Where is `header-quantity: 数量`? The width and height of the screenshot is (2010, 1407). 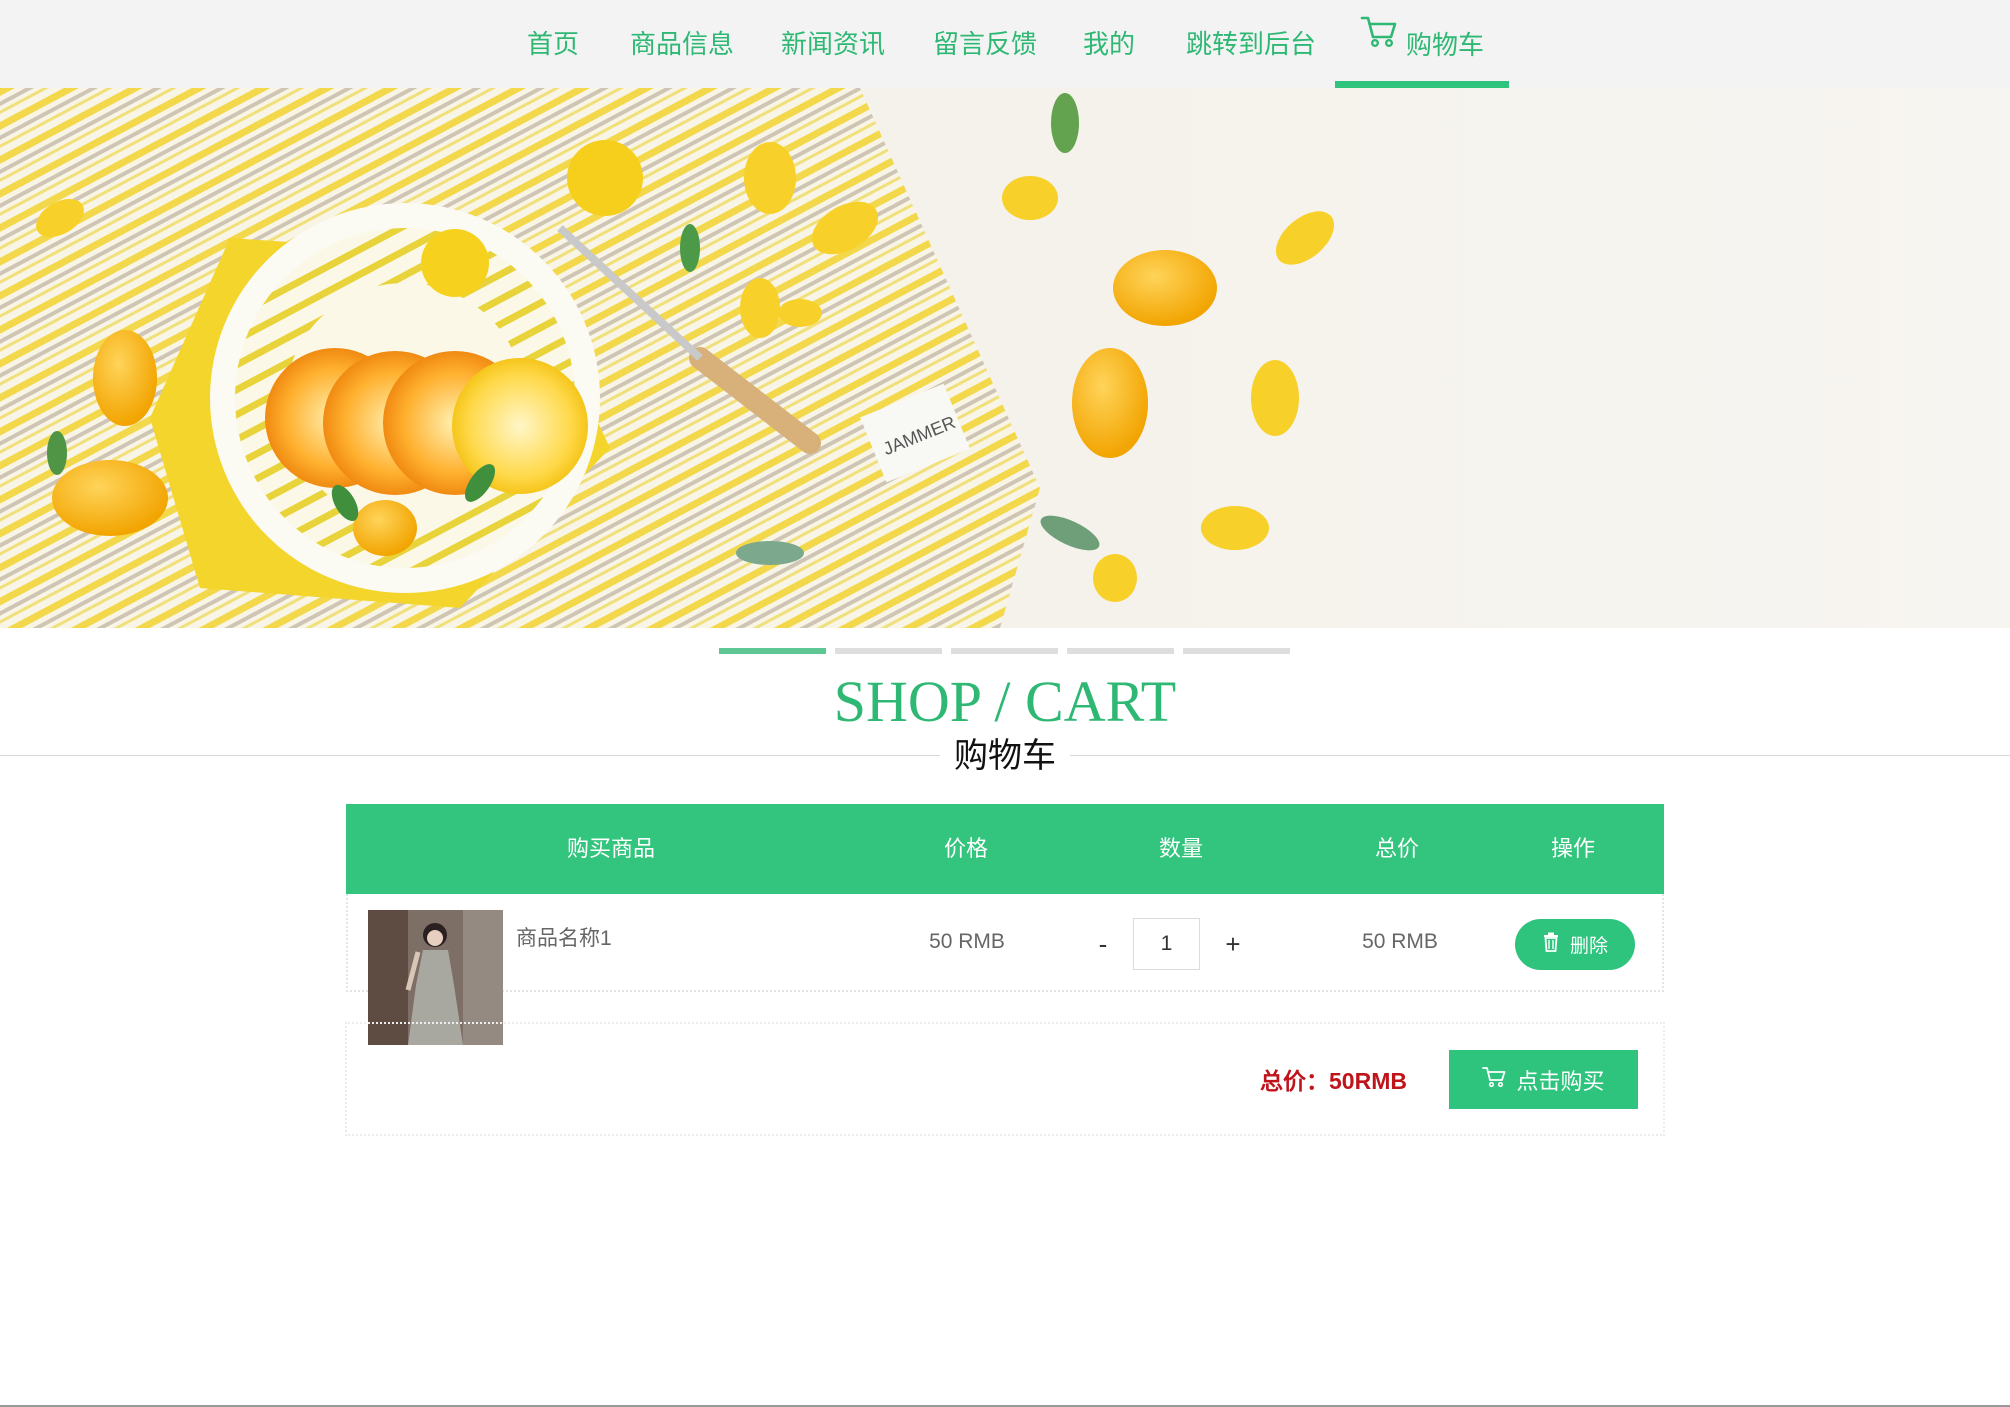
header-quantity: 数量 is located at coordinates (1180, 848).